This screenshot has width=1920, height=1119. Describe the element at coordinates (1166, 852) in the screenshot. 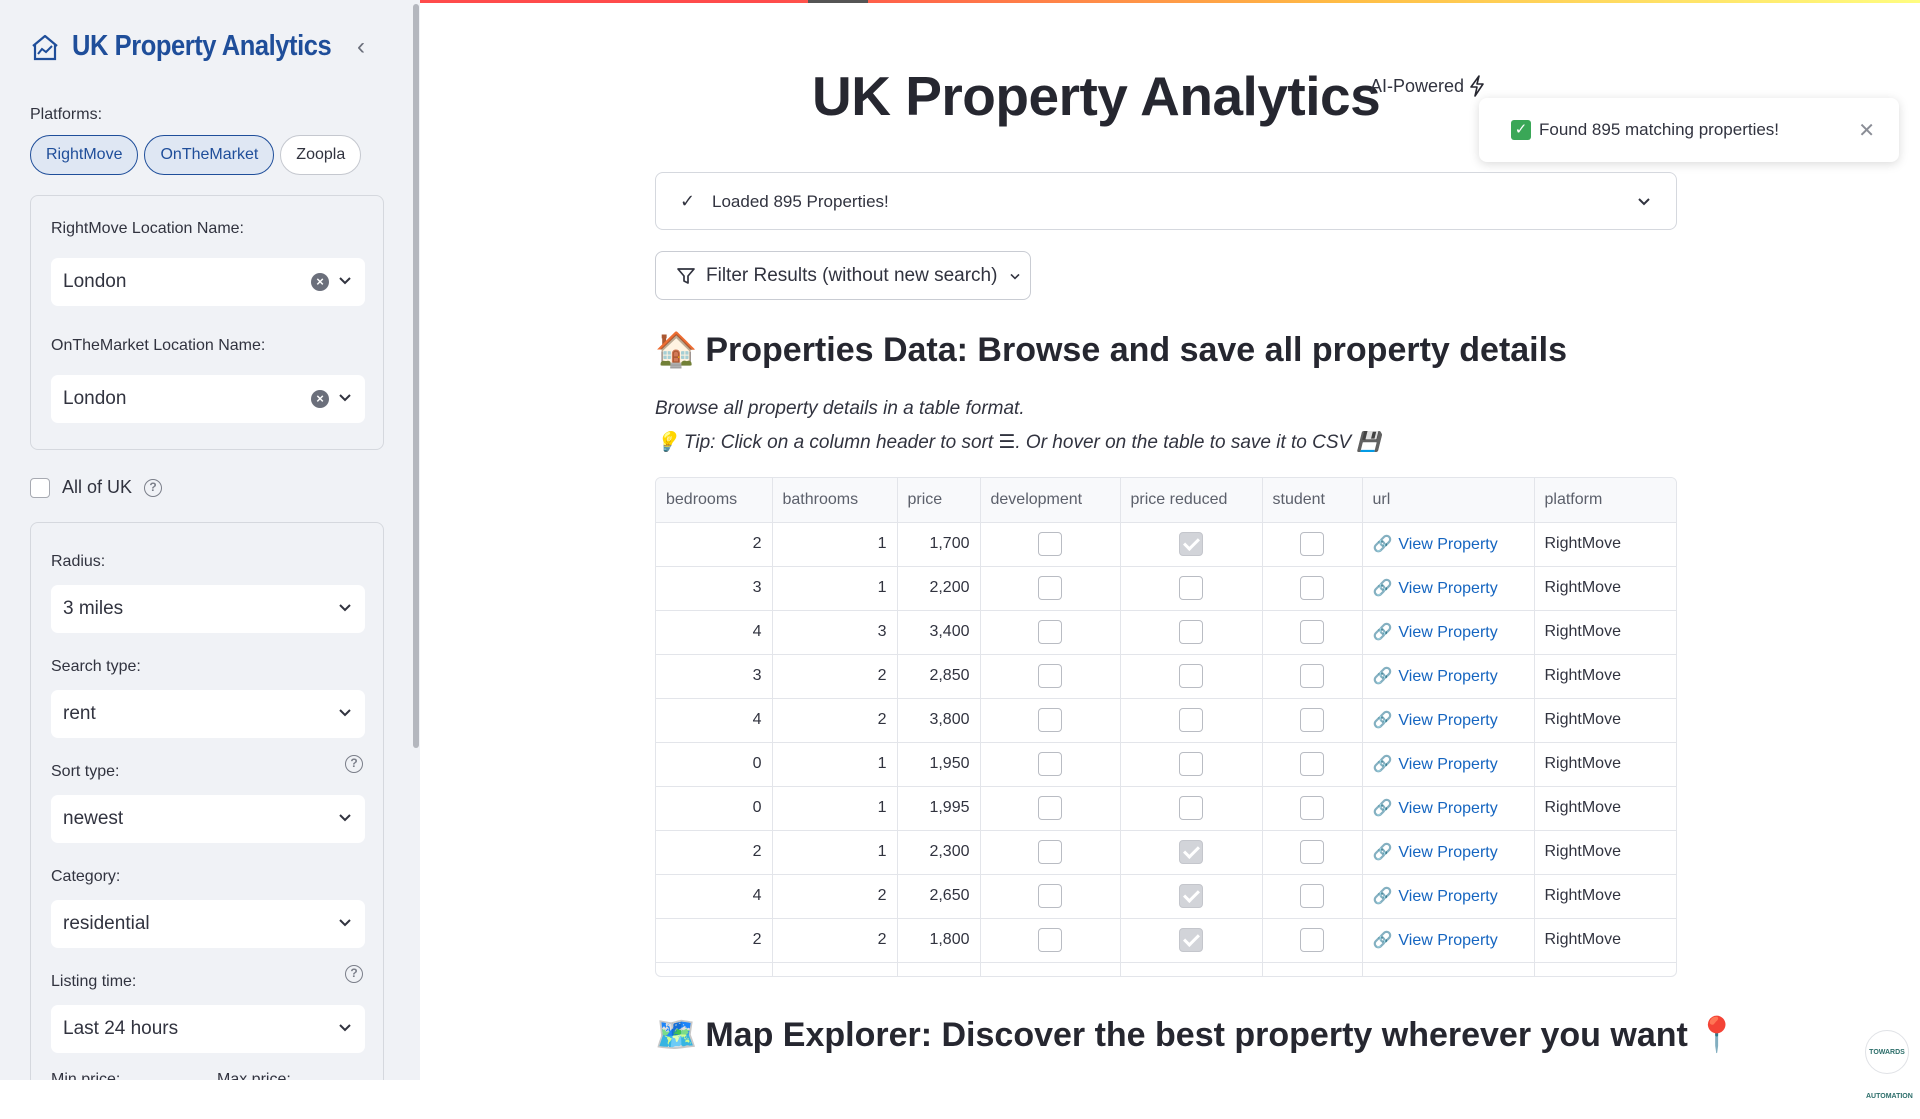

I see `table-row: 2 1 2,300 🔗 View Property RightMove` at that location.